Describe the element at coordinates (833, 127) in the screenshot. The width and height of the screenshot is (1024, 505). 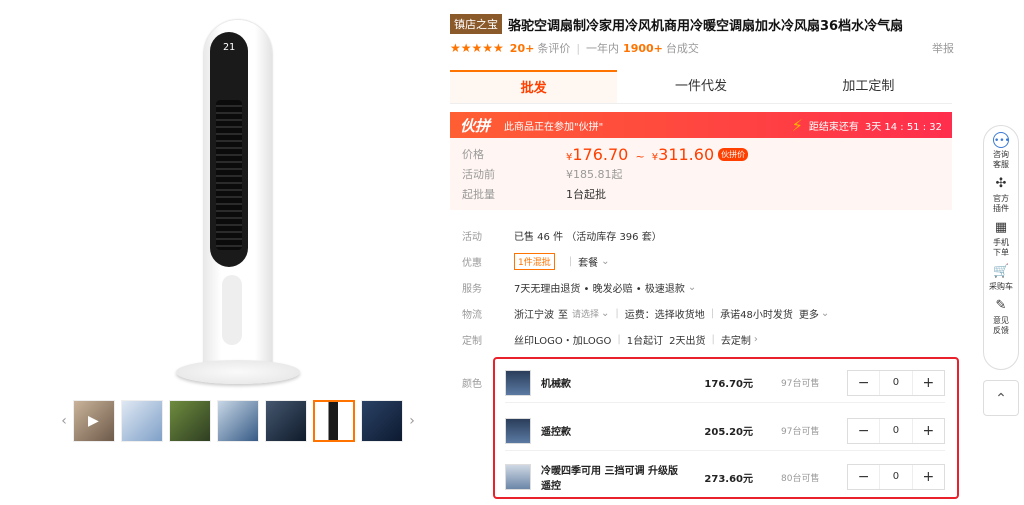
I see `countdown-label: 距结束还有` at that location.